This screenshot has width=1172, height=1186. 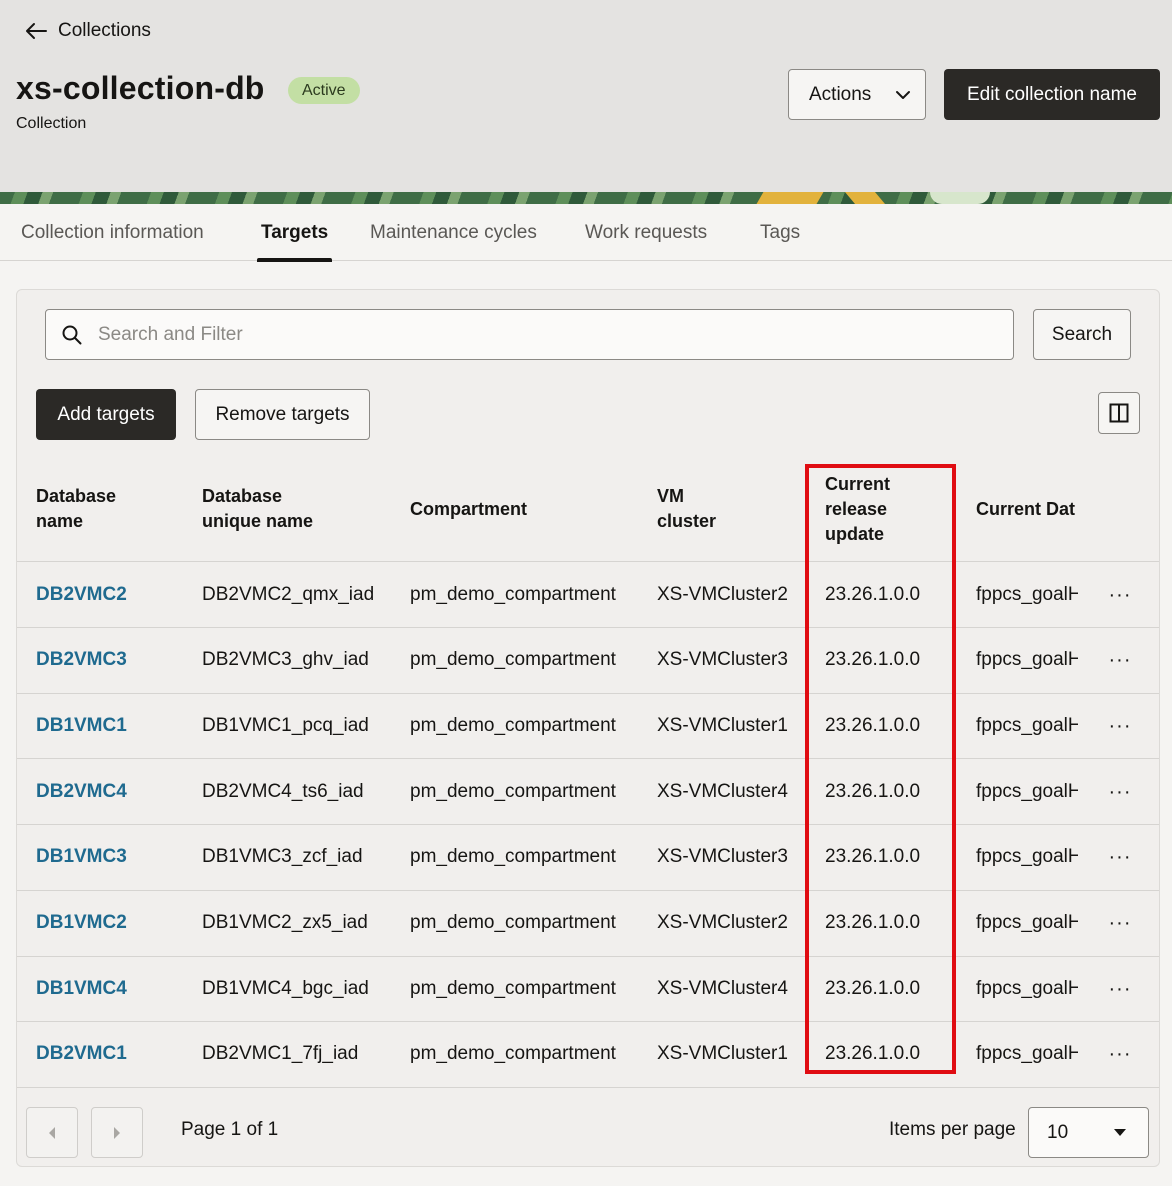 What do you see at coordinates (72, 334) in the screenshot?
I see `search-icon` at bounding box center [72, 334].